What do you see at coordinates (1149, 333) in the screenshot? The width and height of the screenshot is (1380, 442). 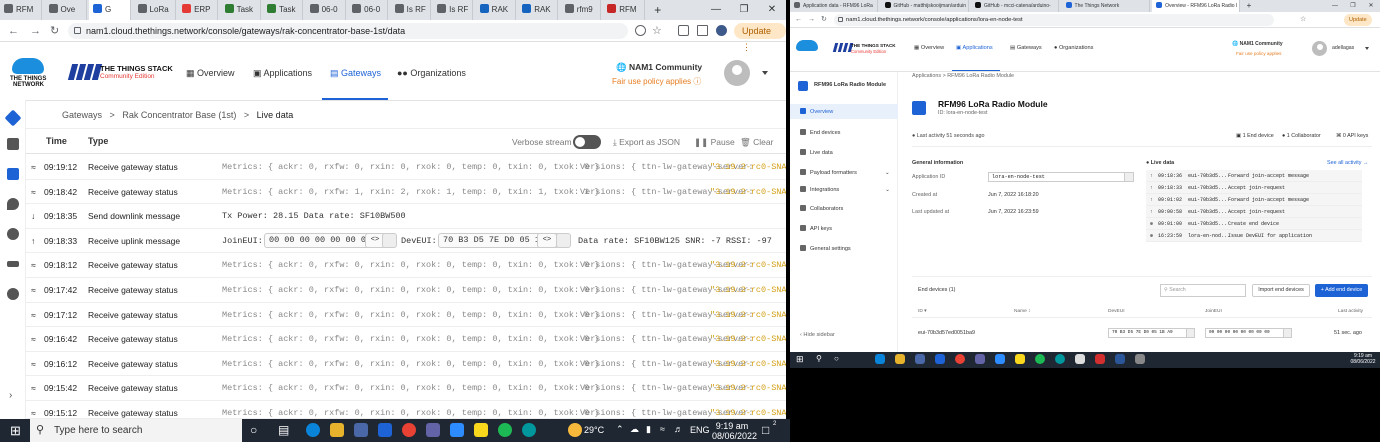 I see `dev-eui-field: 70 B3 D5 7E D0 05 1B A9` at bounding box center [1149, 333].